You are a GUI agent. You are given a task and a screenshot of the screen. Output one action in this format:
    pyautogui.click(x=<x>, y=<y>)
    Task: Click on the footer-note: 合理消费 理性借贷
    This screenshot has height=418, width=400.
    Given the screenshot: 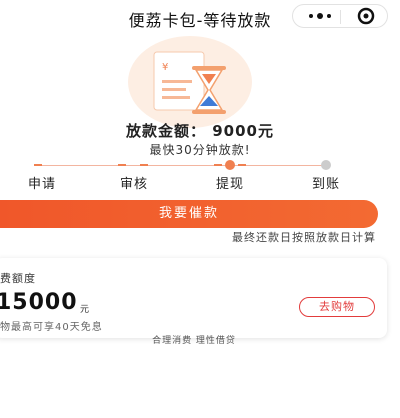 What is the action you would take?
    pyautogui.click(x=194, y=341)
    